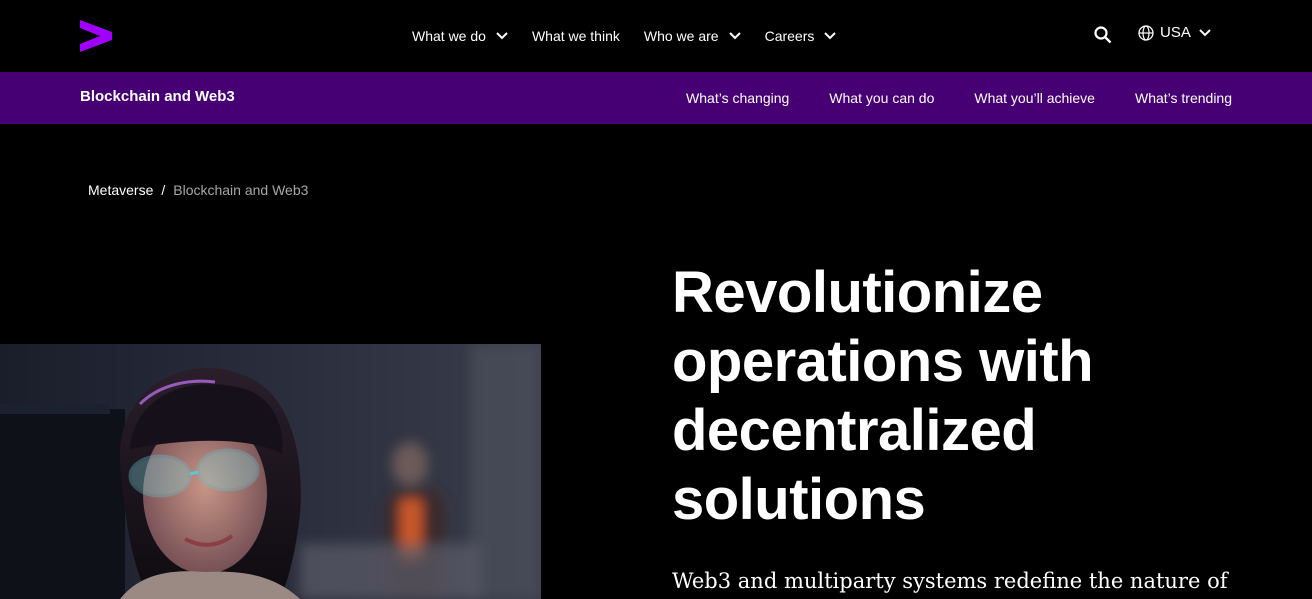 Image resolution: width=1312 pixels, height=599 pixels. I want to click on nav-who-we-are: Who we are, so click(692, 36).